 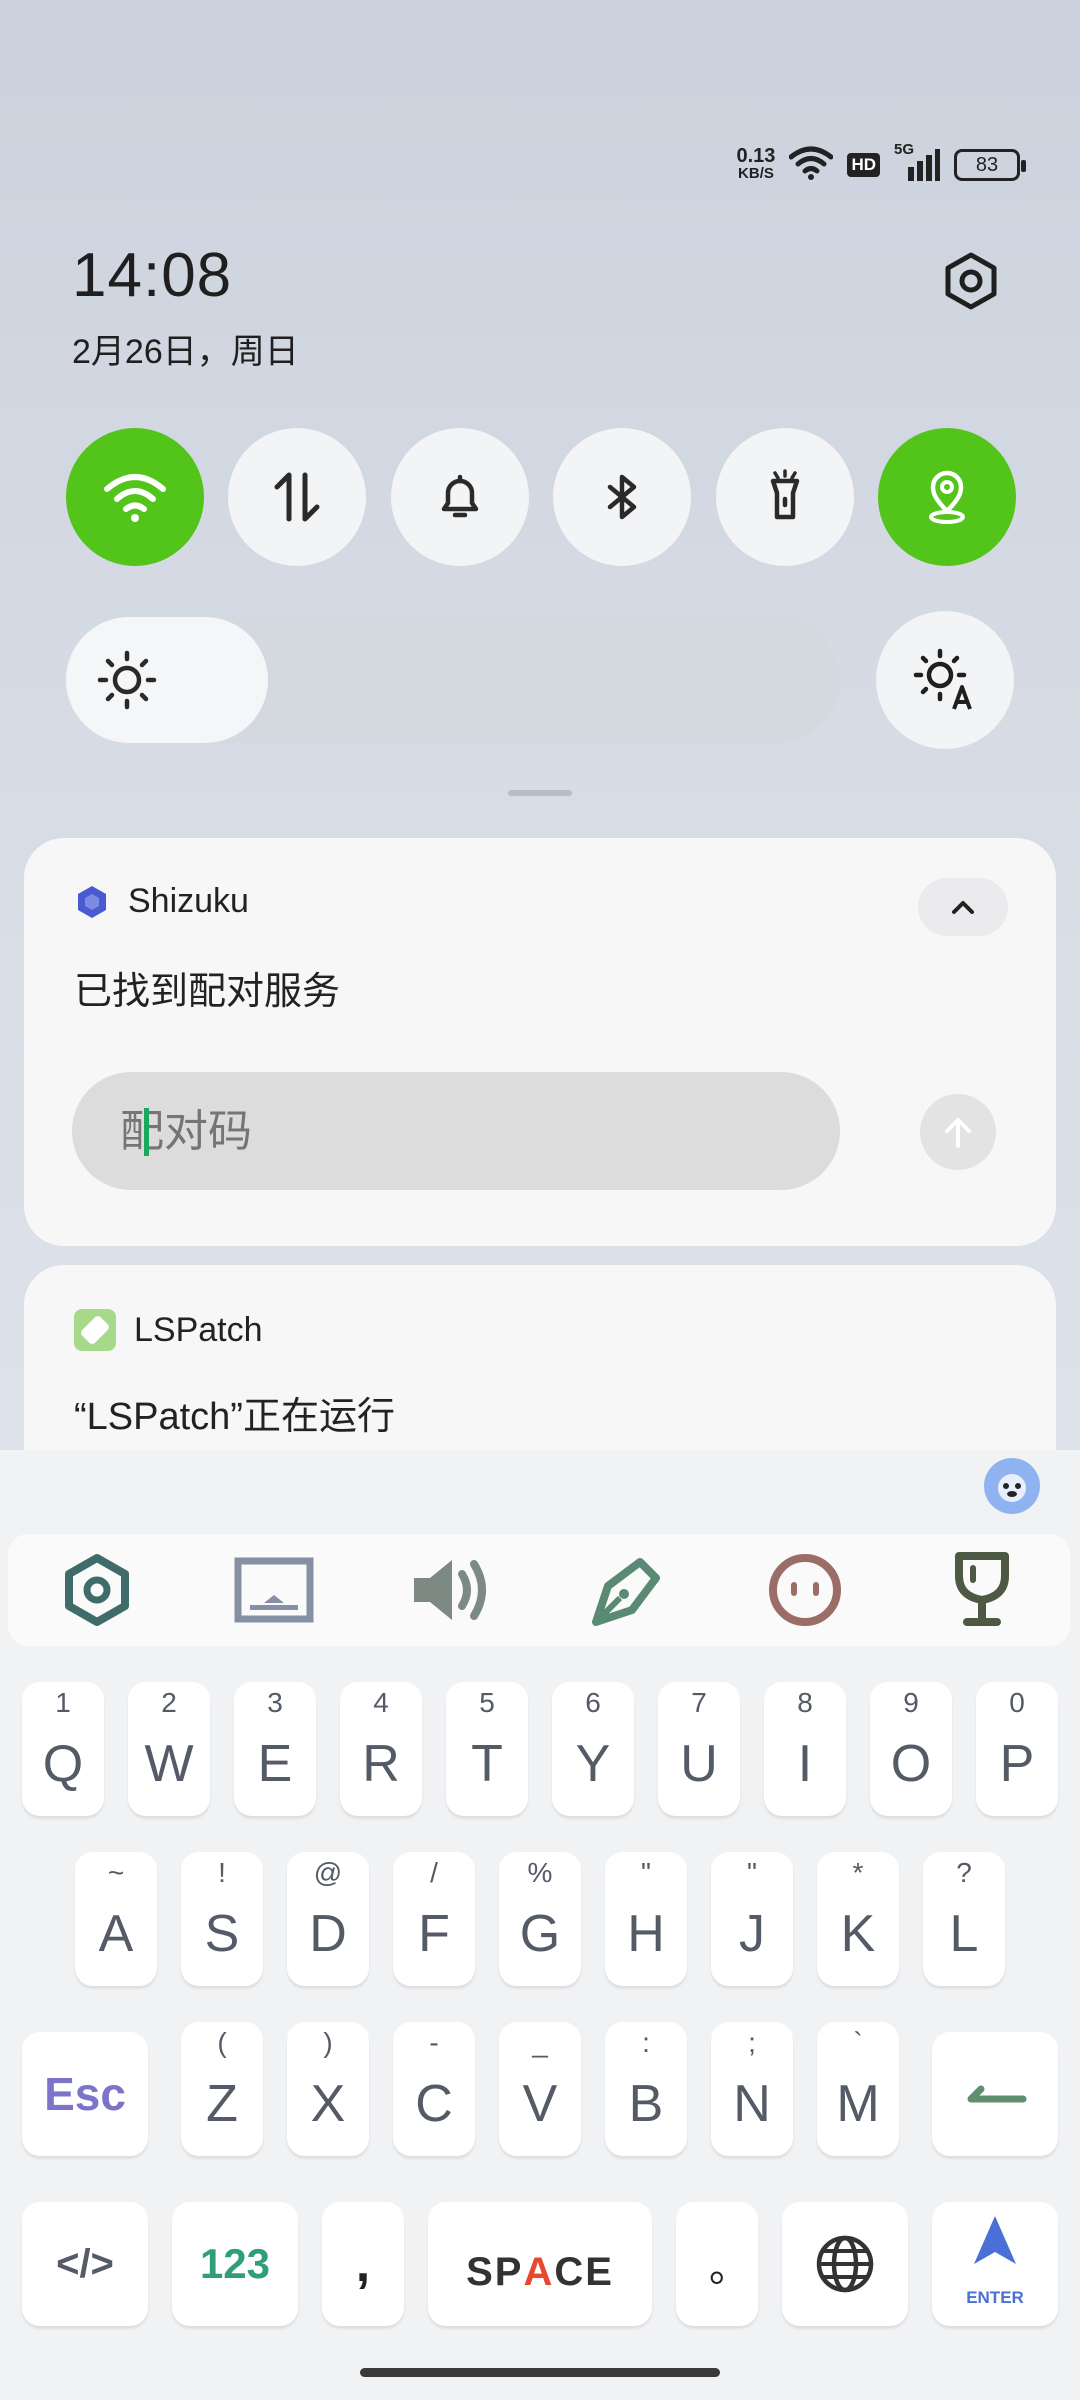 I want to click on notification-text: “LSPatch”正在运行, so click(x=234, y=1417).